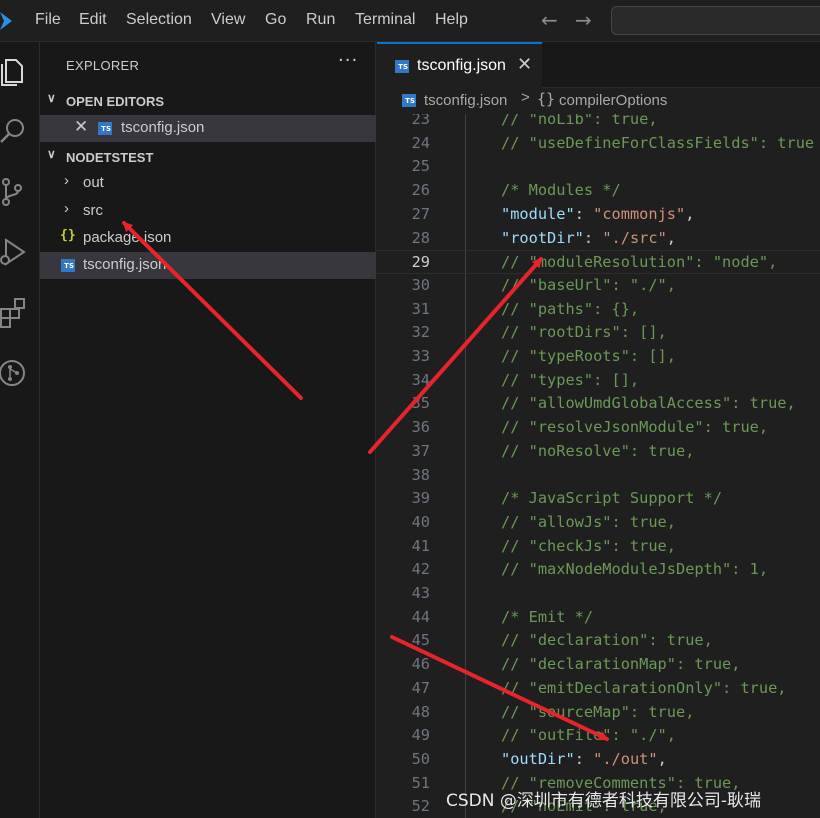 Image resolution: width=820 pixels, height=818 pixels. I want to click on code-line: 35 // "allowUmdGlobalAccess": true,, so click(598, 404).